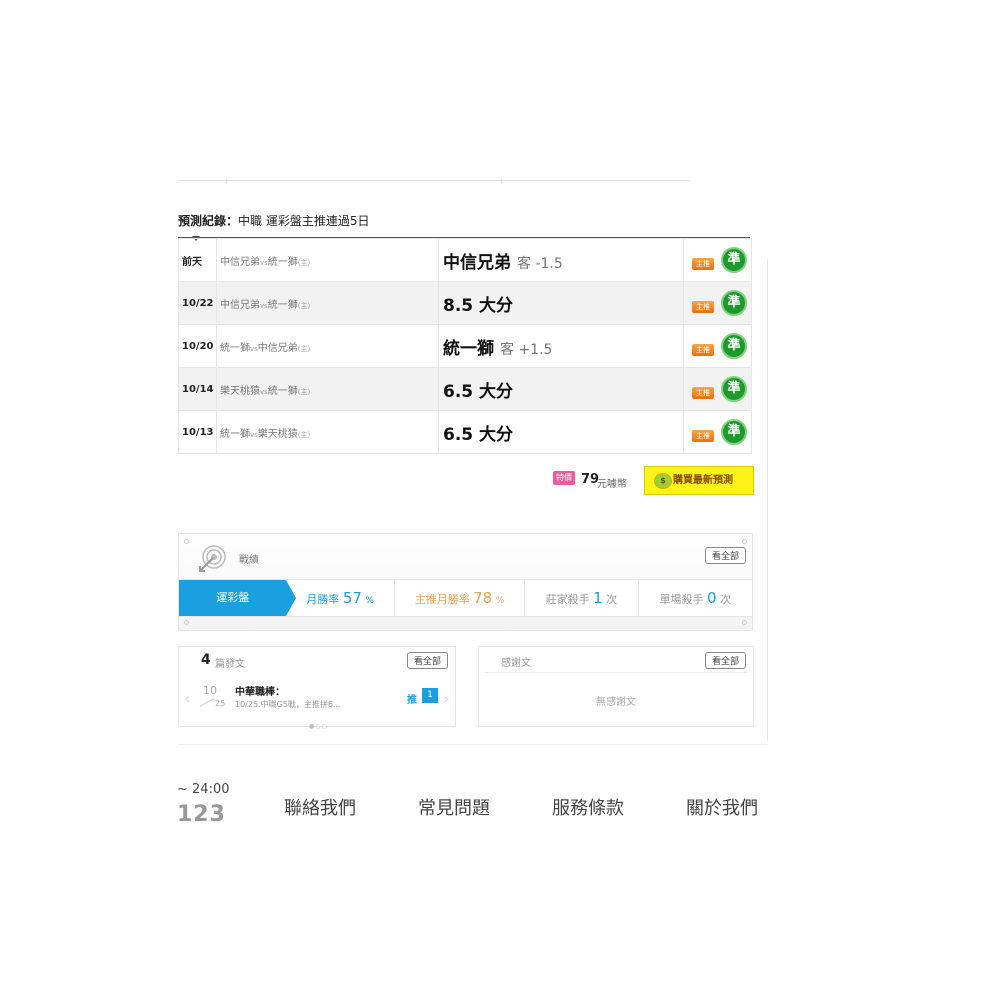 Image resolution: width=1000 pixels, height=1000 pixels. I want to click on record-title-text: 中職 運彩盤主推連過5日, so click(304, 221).